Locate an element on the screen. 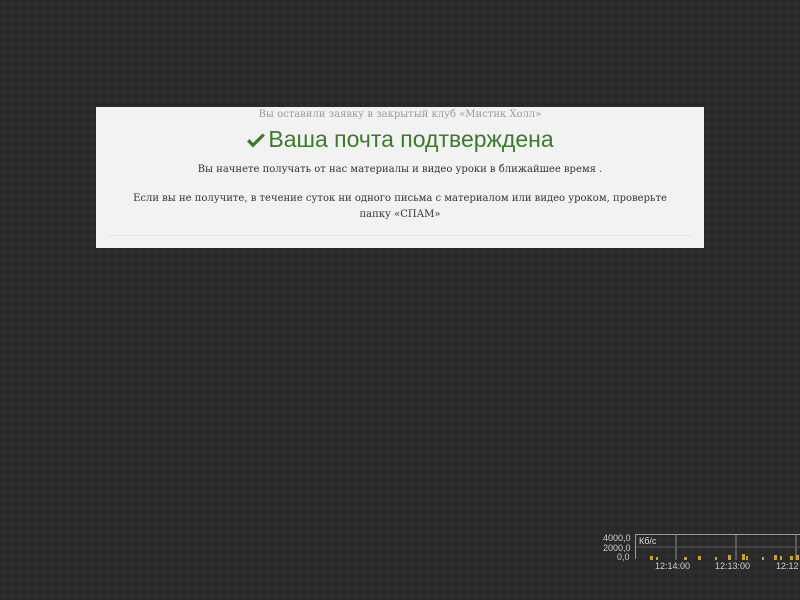  speed-unit-label: Кб/с is located at coordinates (648, 541).